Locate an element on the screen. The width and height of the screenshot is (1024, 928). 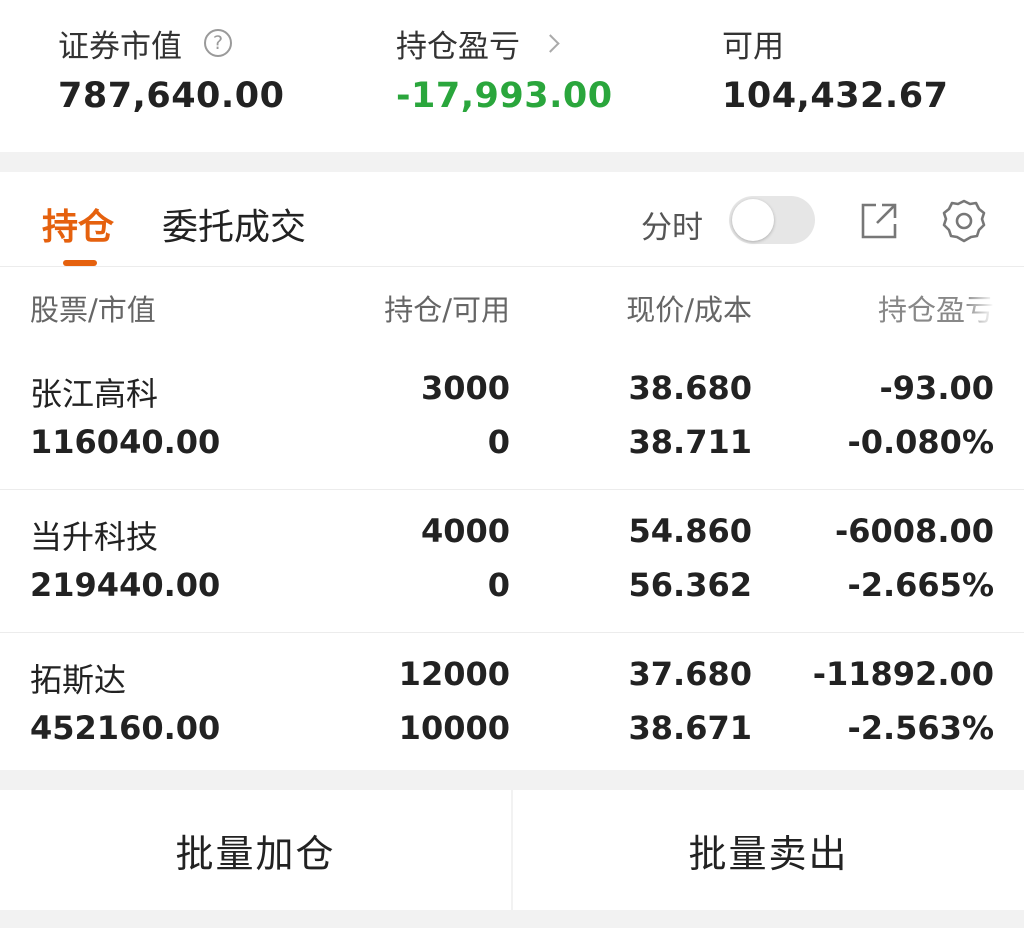
position-pnl: -93.00 is located at coordinates (937, 388).